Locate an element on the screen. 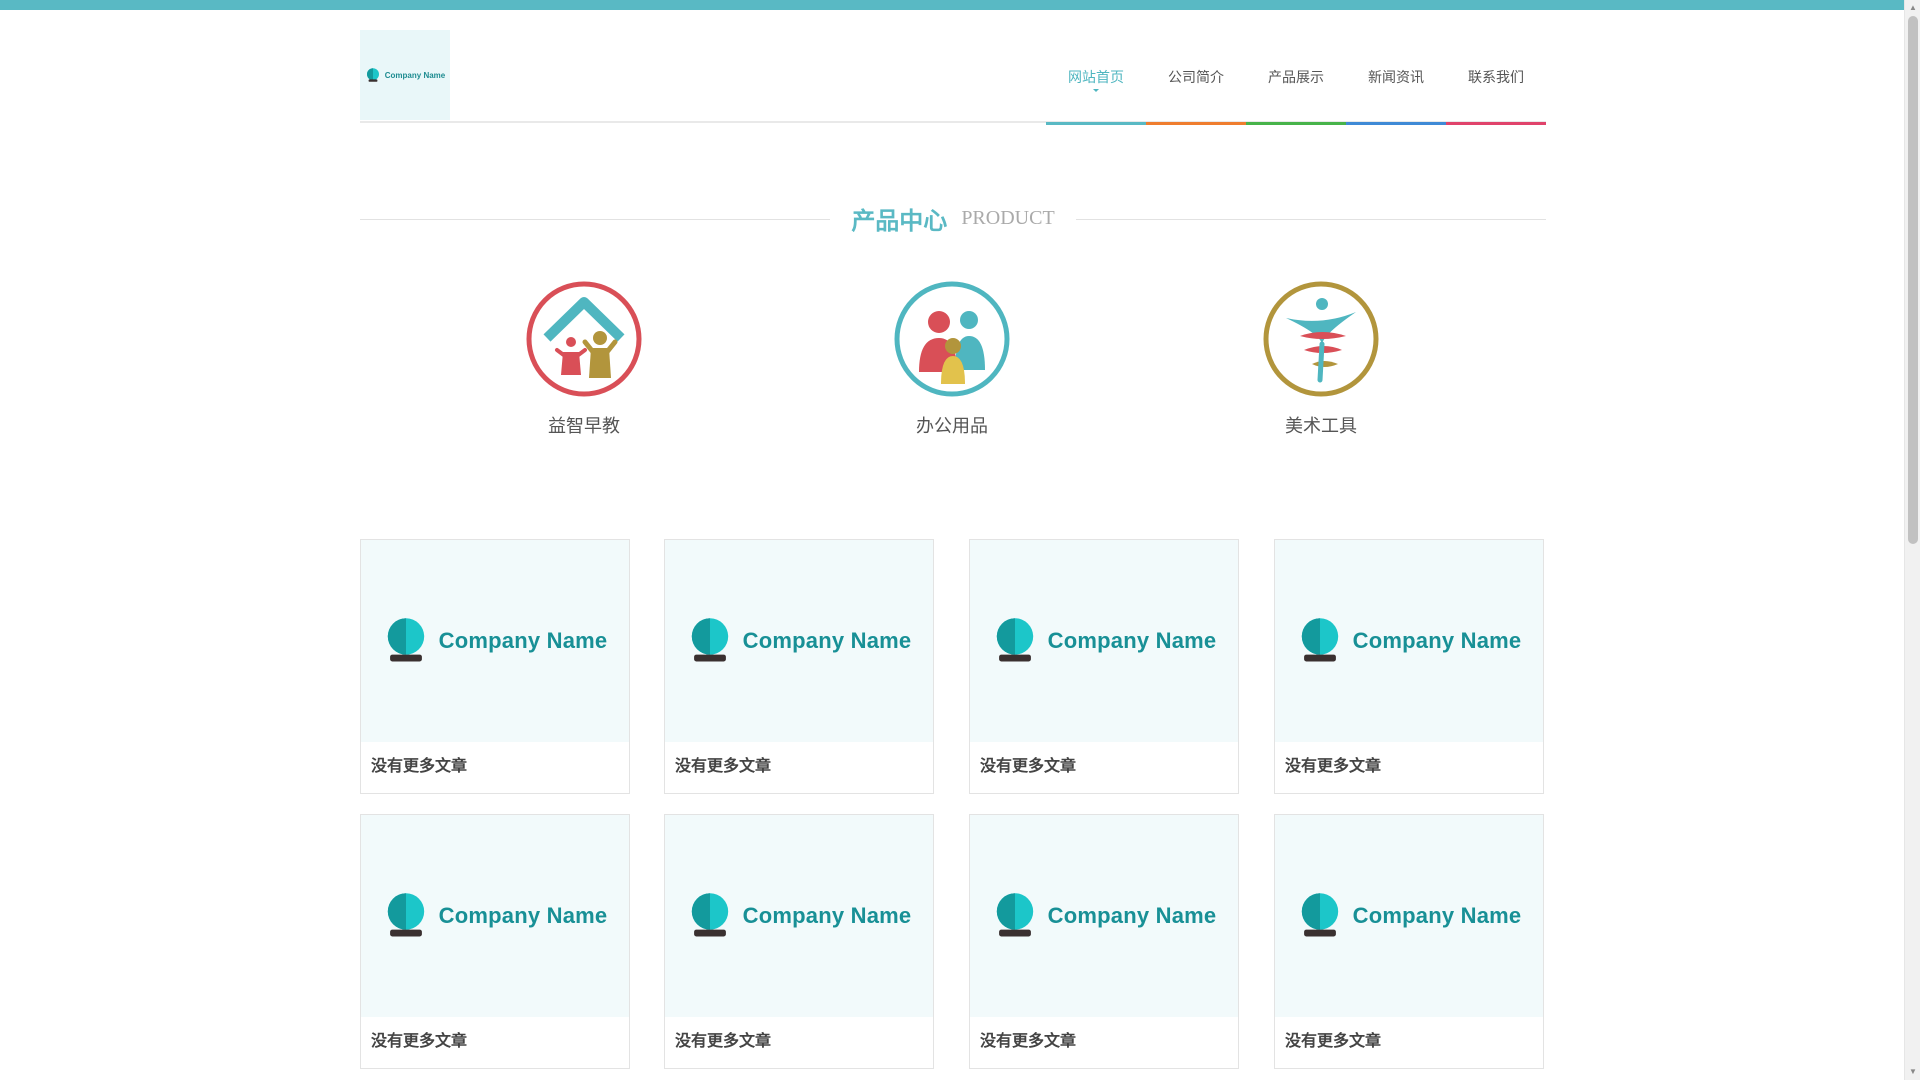 This screenshot has height=1080, width=1920. scroll-up-arrow-icon: ▲ is located at coordinates (1912, 8).